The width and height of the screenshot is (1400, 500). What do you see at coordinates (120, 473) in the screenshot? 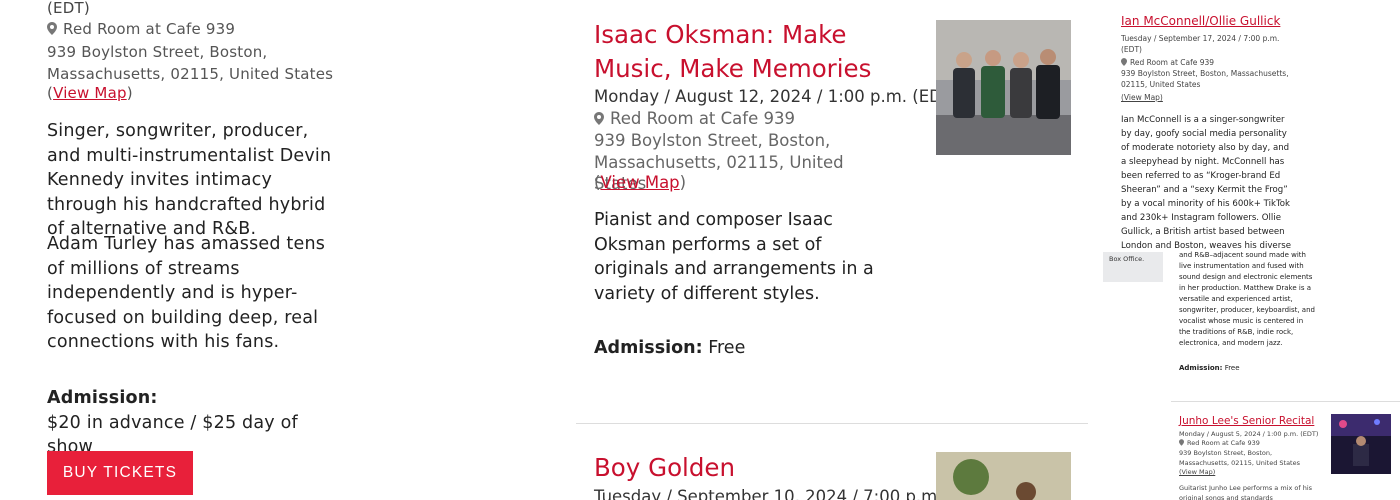
I see `buy-tickets-button: BUY TICKETS` at bounding box center [120, 473].